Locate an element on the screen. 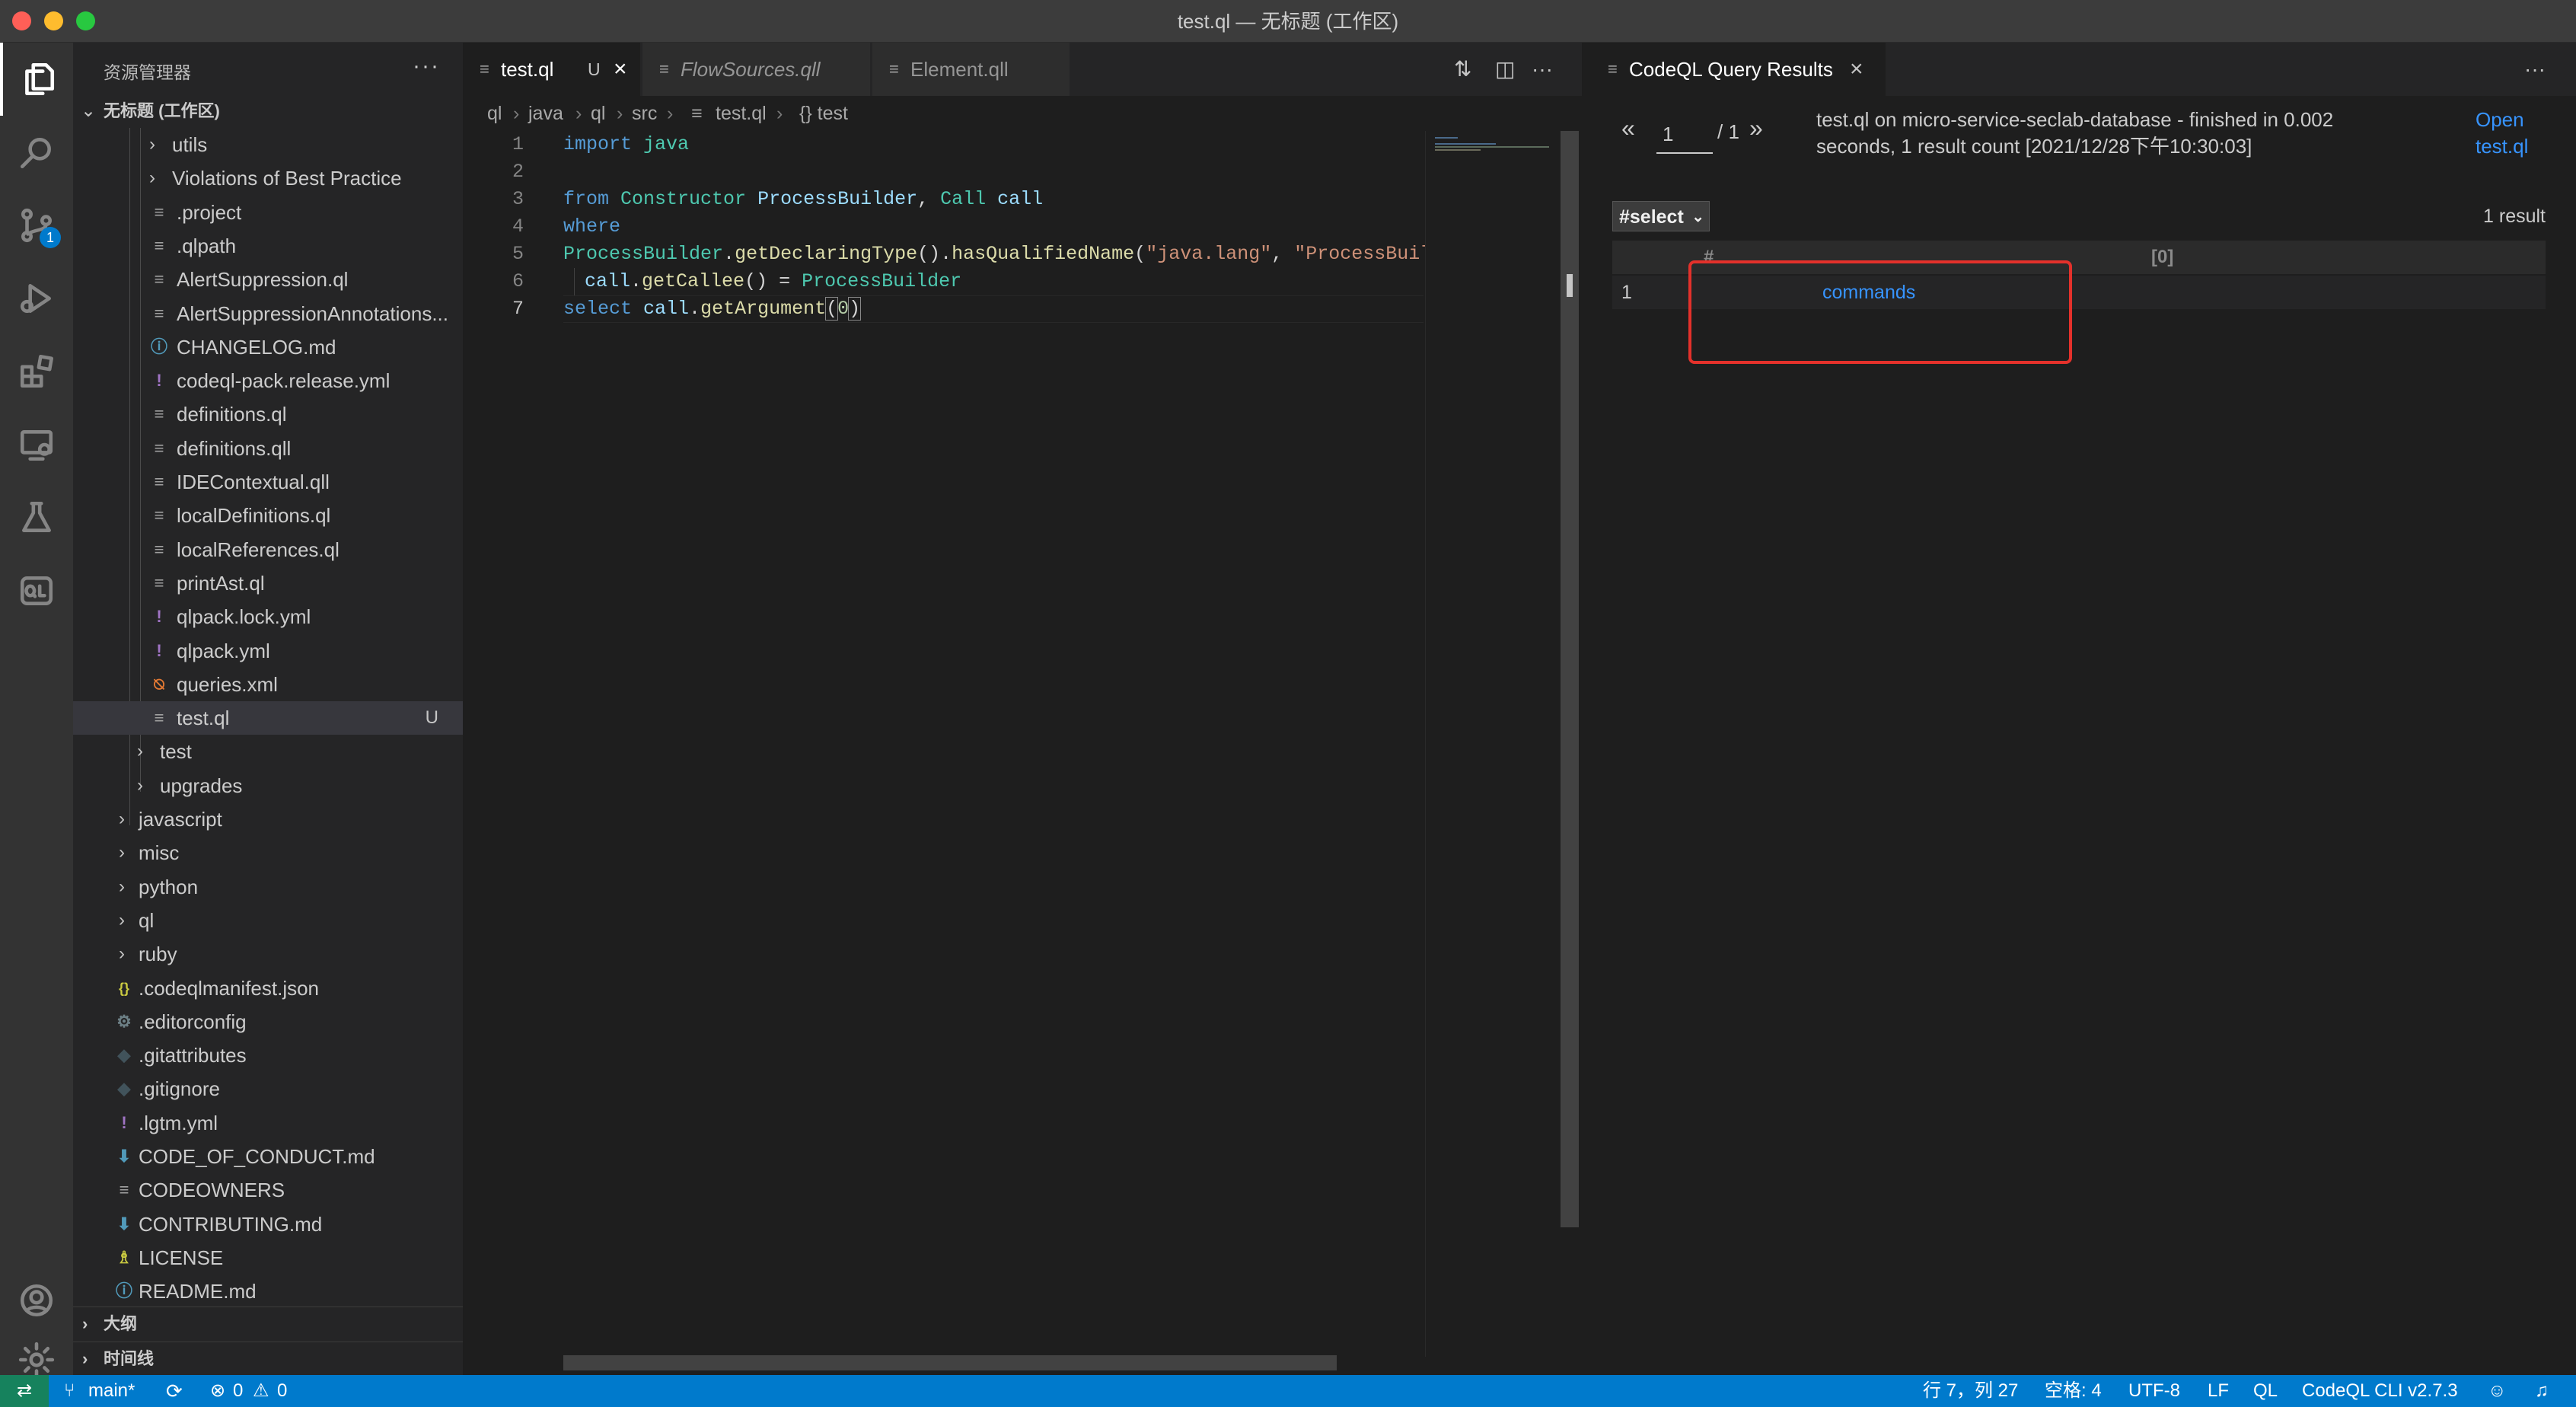 Image resolution: width=2576 pixels, height=1407 pixels. extensions-button is located at coordinates (36, 371).